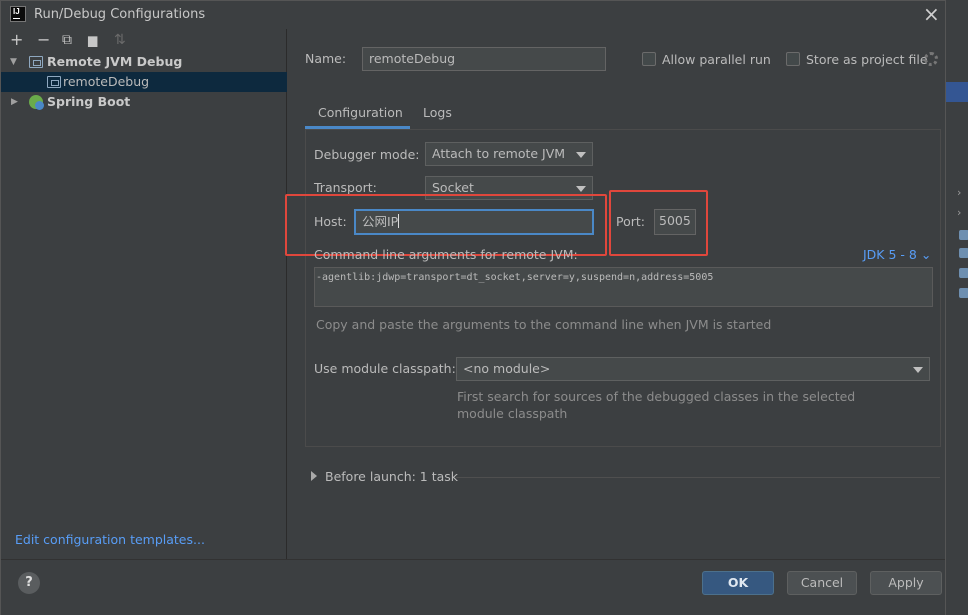 The width and height of the screenshot is (968, 615). What do you see at coordinates (906, 583) in the screenshot?
I see `apply-button: Apply` at bounding box center [906, 583].